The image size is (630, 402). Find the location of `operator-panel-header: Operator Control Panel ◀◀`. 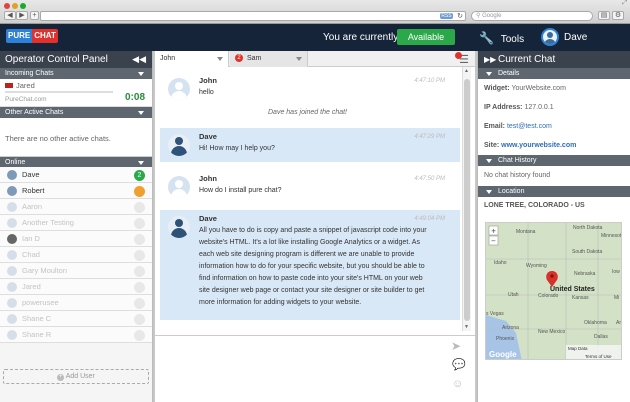

operator-panel-header: Operator Control Panel ◀◀ is located at coordinates (76, 59).